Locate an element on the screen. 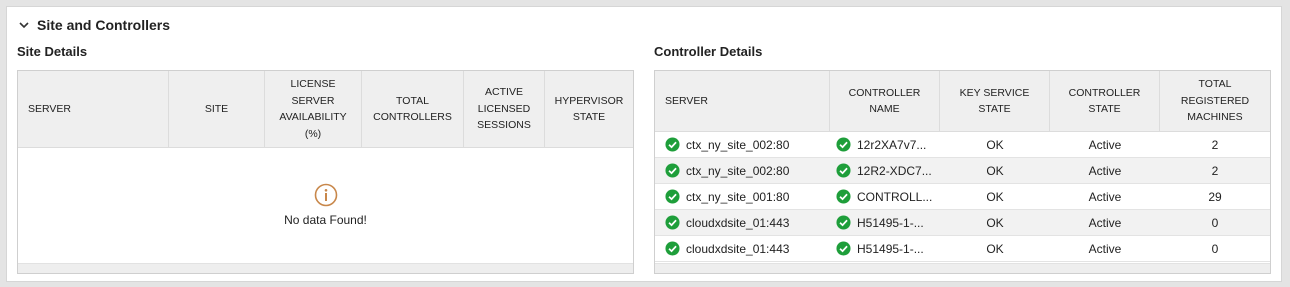 The image size is (1290, 287). cell-text: 2 is located at coordinates (1215, 170).